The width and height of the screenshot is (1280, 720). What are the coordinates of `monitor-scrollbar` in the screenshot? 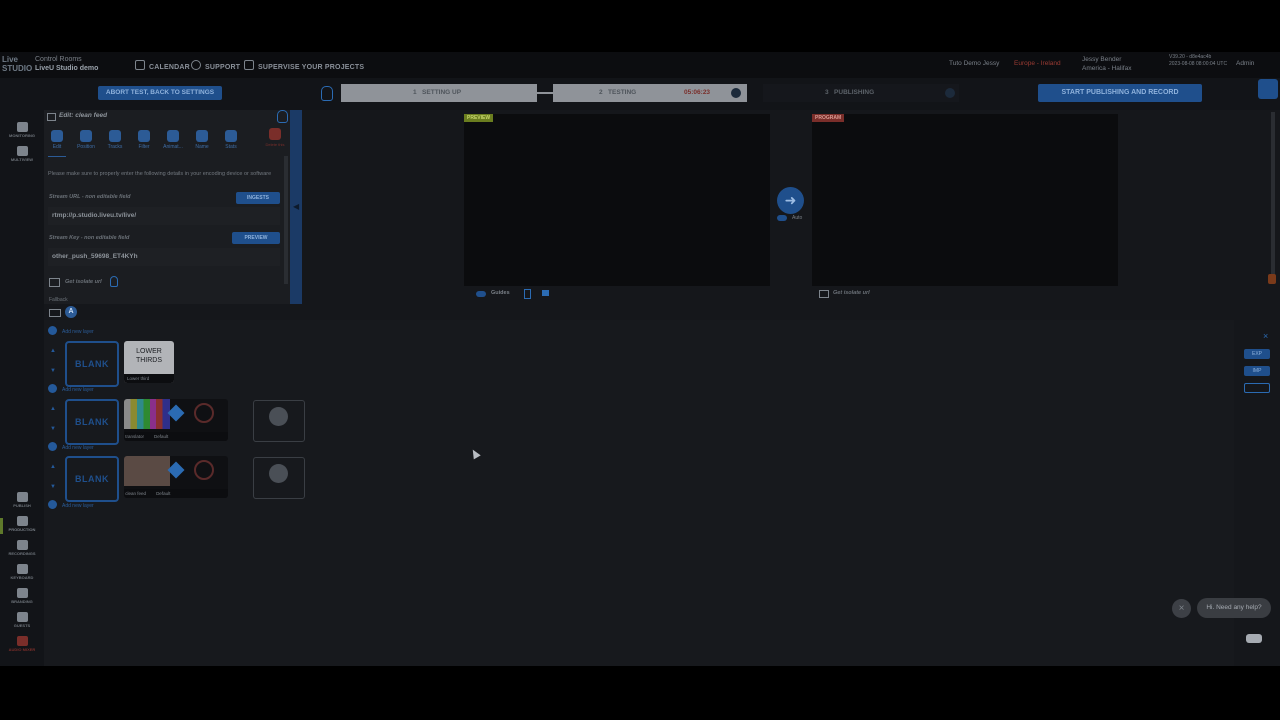 It's located at (1273, 197).